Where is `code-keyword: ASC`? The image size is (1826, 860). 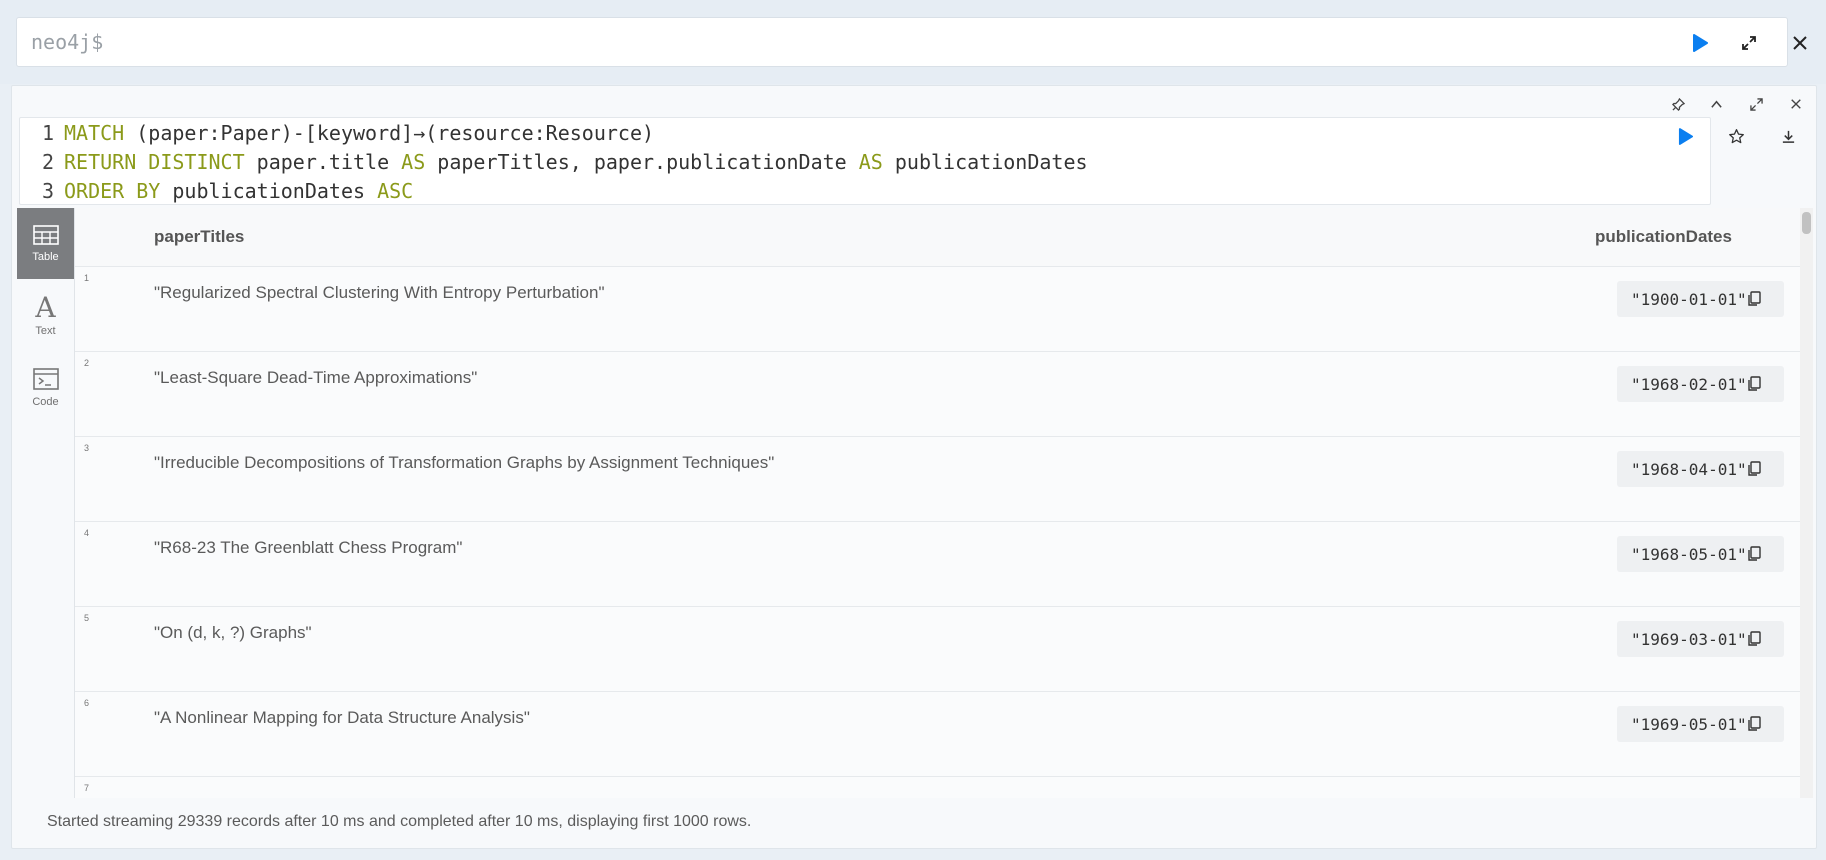 code-keyword: ASC is located at coordinates (395, 190).